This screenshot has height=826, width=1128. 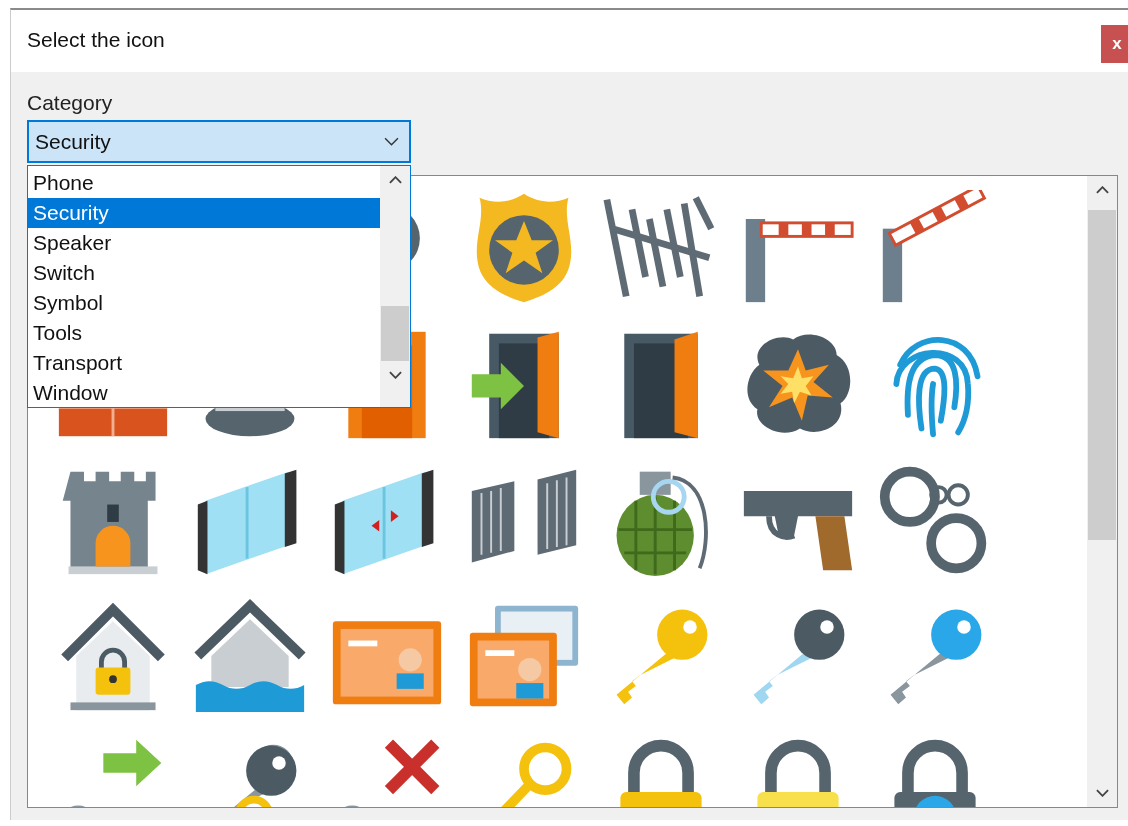 What do you see at coordinates (249, 656) in the screenshot?
I see `house-flood-icon` at bounding box center [249, 656].